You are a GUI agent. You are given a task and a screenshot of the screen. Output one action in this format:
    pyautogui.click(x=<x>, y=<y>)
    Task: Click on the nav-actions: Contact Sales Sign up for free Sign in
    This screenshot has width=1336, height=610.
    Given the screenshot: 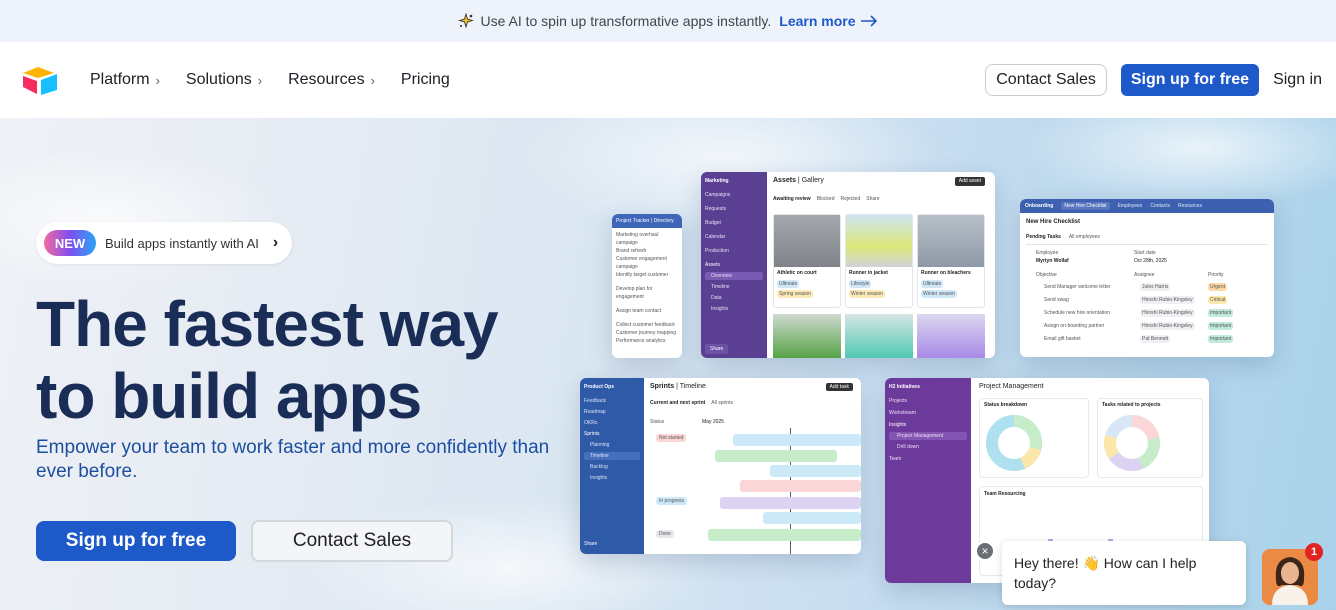 What is the action you would take?
    pyautogui.click(x=1153, y=80)
    